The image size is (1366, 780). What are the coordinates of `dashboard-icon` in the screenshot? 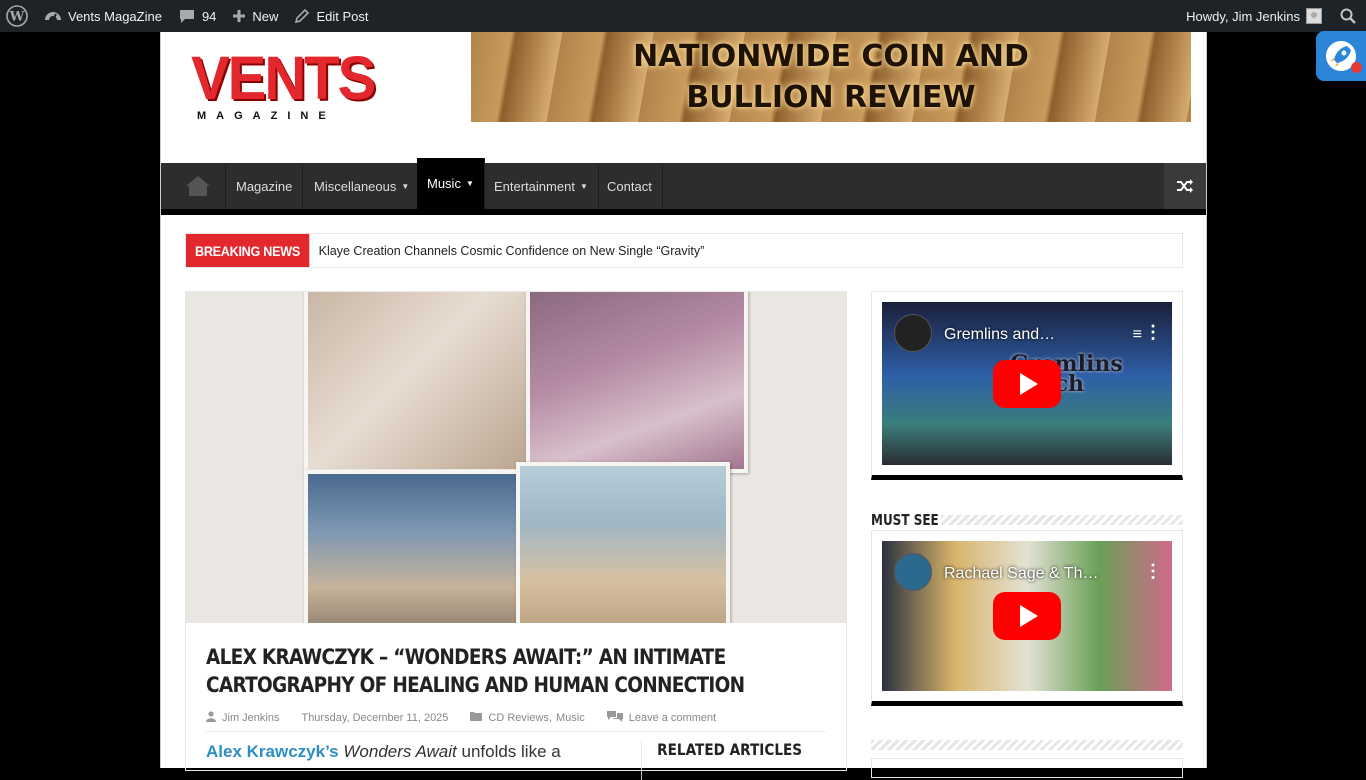 It's located at (53, 16).